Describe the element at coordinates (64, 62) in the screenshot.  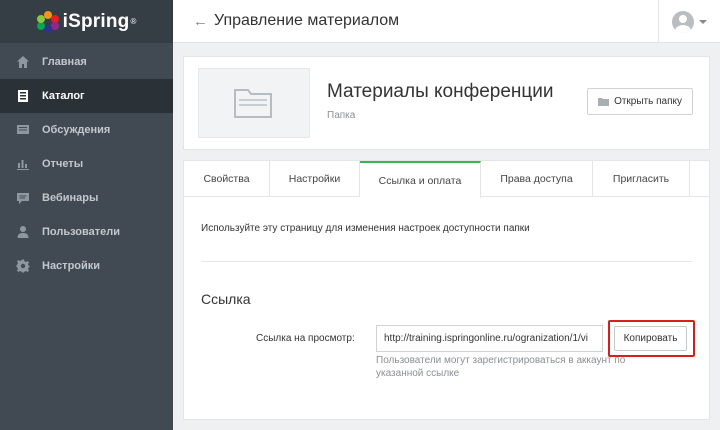
I see `sidebar-item-label: Главная` at that location.